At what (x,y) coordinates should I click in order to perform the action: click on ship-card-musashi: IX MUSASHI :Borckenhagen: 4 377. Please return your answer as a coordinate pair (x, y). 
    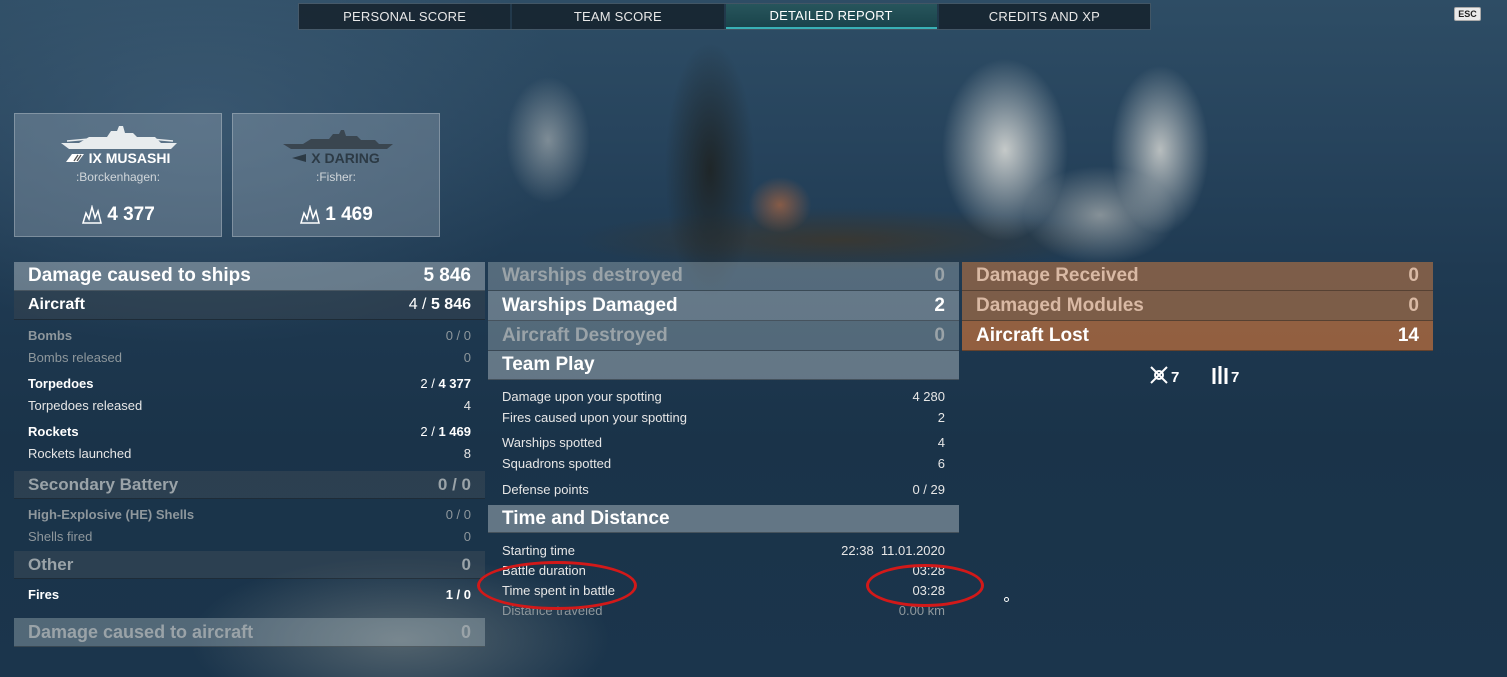
    Looking at the image, I should click on (118, 175).